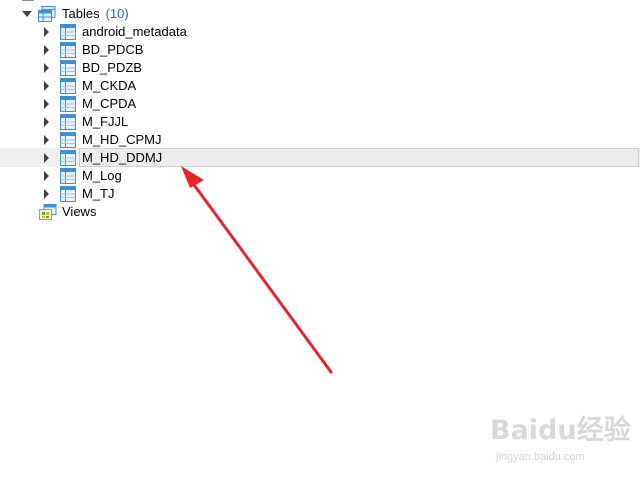 This screenshot has height=480, width=640. I want to click on baidu-jingyan-watermark: Baidu经验 jingyan.baidu.com, so click(560, 438).